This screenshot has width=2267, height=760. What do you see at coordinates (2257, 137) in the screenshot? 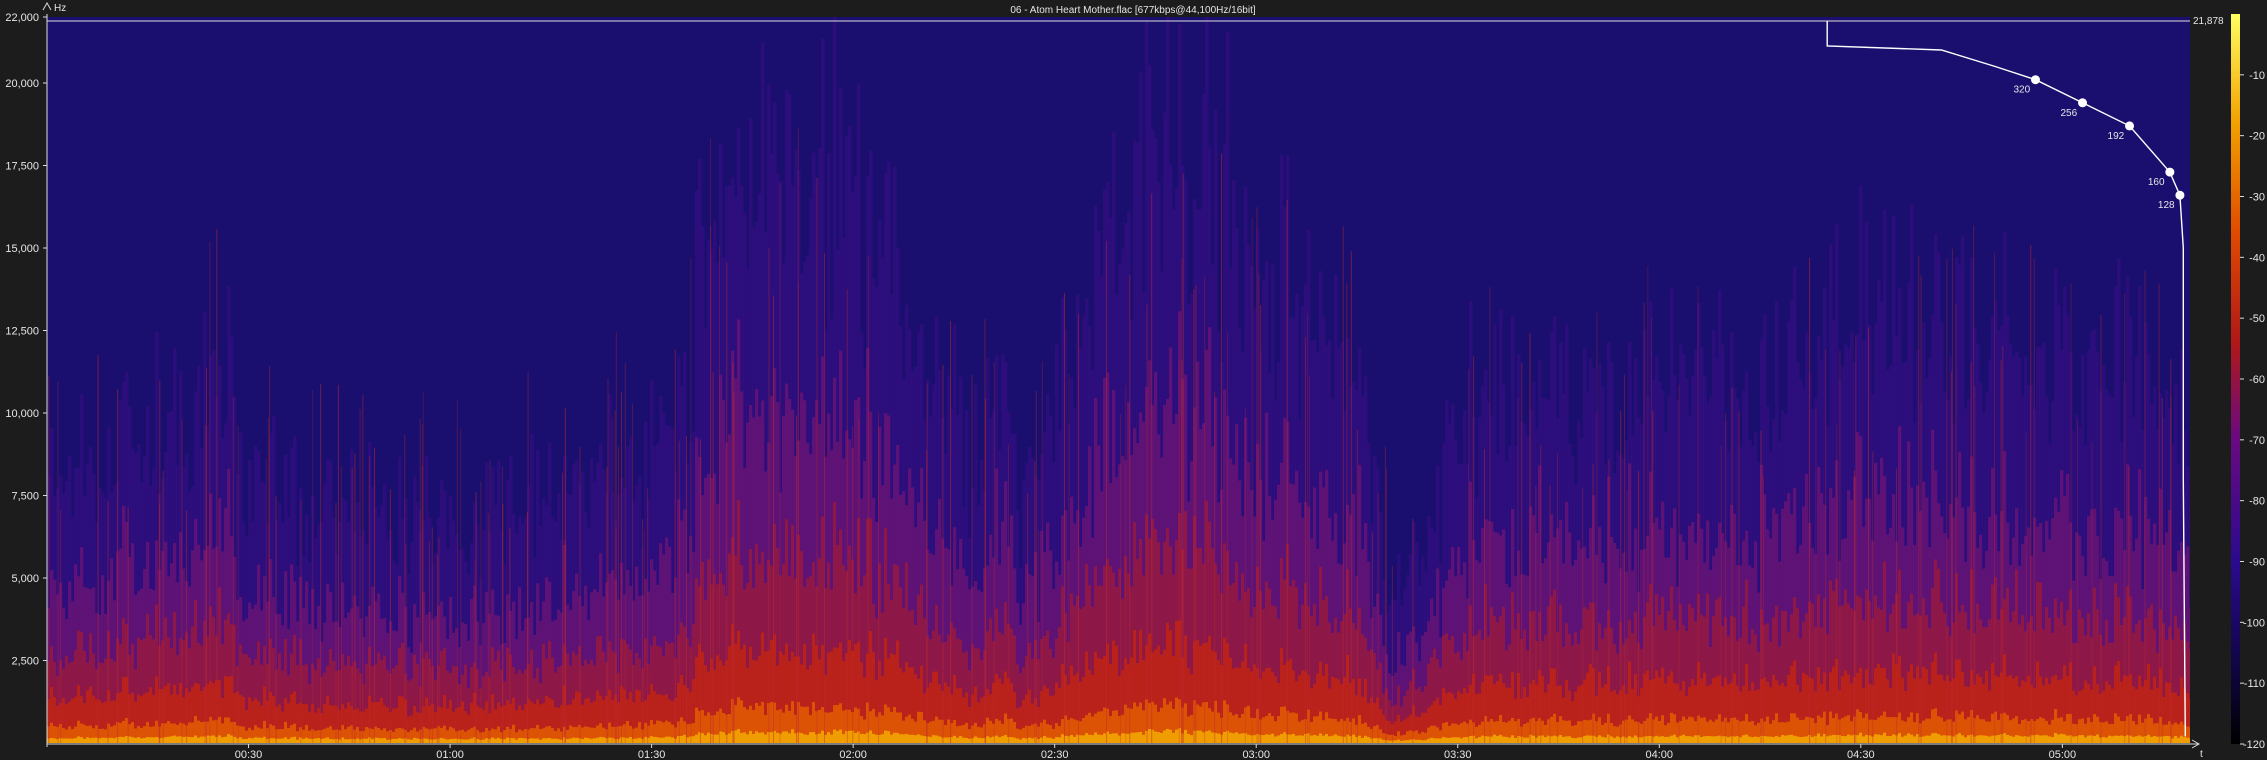
I see `colorbar-tick-label: -20` at bounding box center [2257, 137].